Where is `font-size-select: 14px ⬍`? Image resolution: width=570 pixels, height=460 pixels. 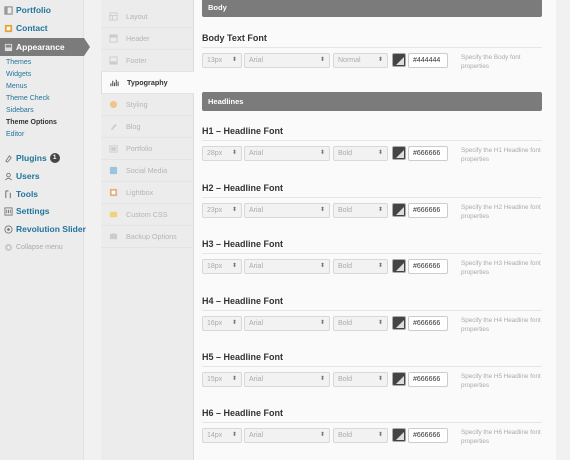 font-size-select: 14px ⬍ is located at coordinates (222, 435).